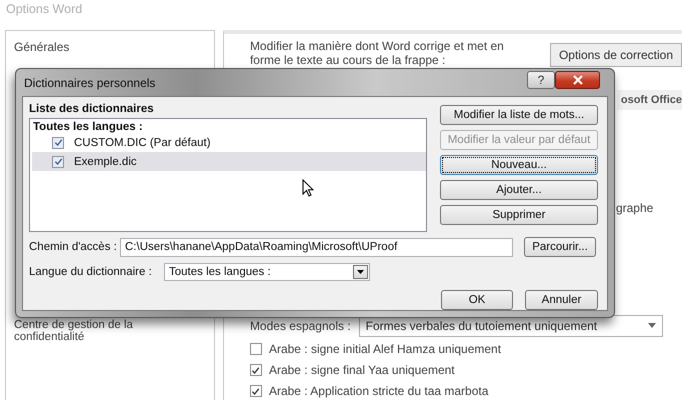 This screenshot has width=682, height=400. Describe the element at coordinates (561, 300) in the screenshot. I see `cancel-button: Annuler` at that location.